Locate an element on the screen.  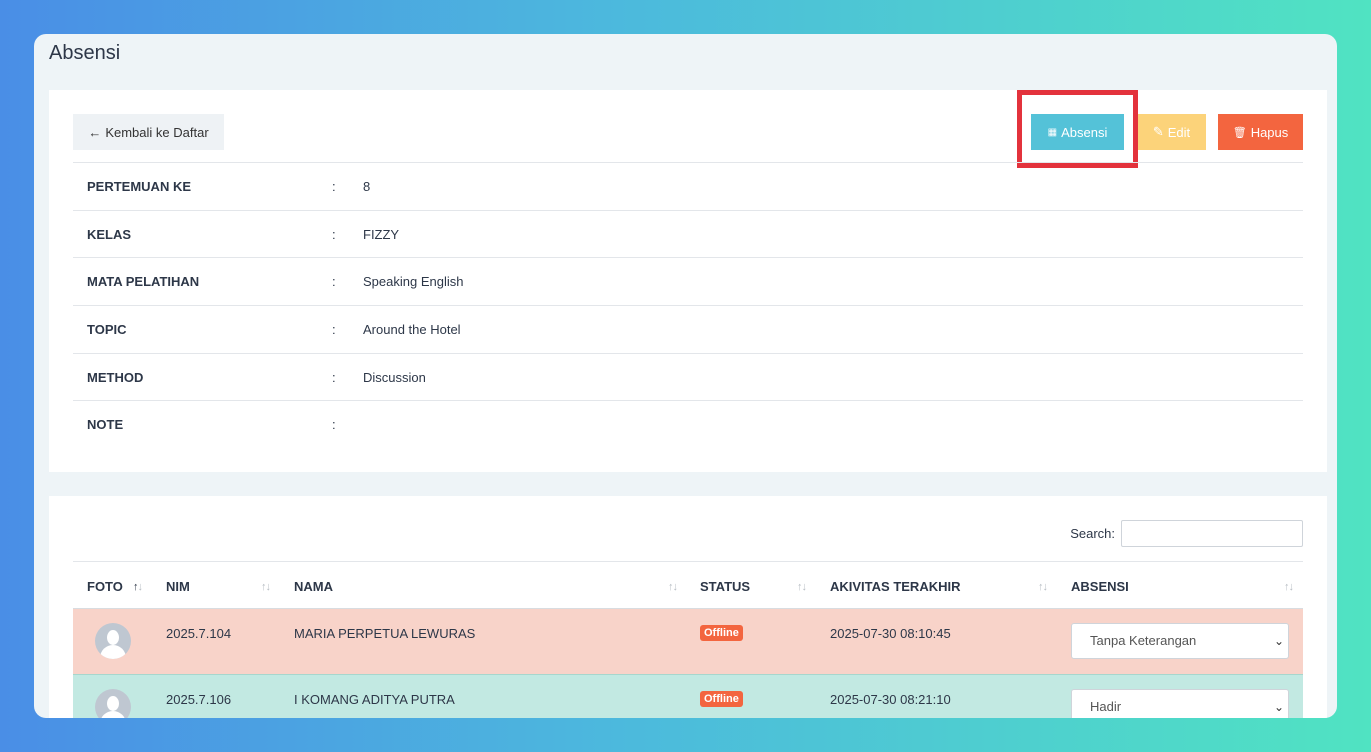
absensi-button: ▦ Absensi is located at coordinates (1077, 132).